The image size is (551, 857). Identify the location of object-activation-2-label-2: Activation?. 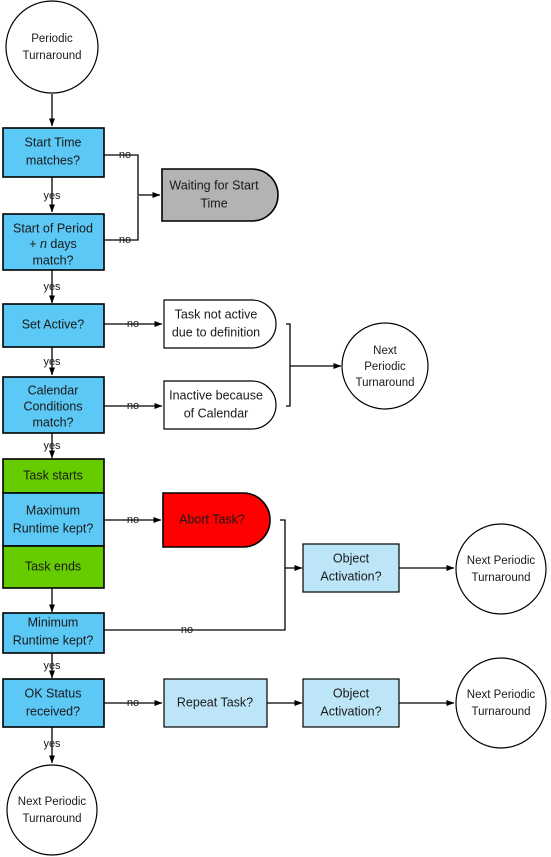
(350, 711).